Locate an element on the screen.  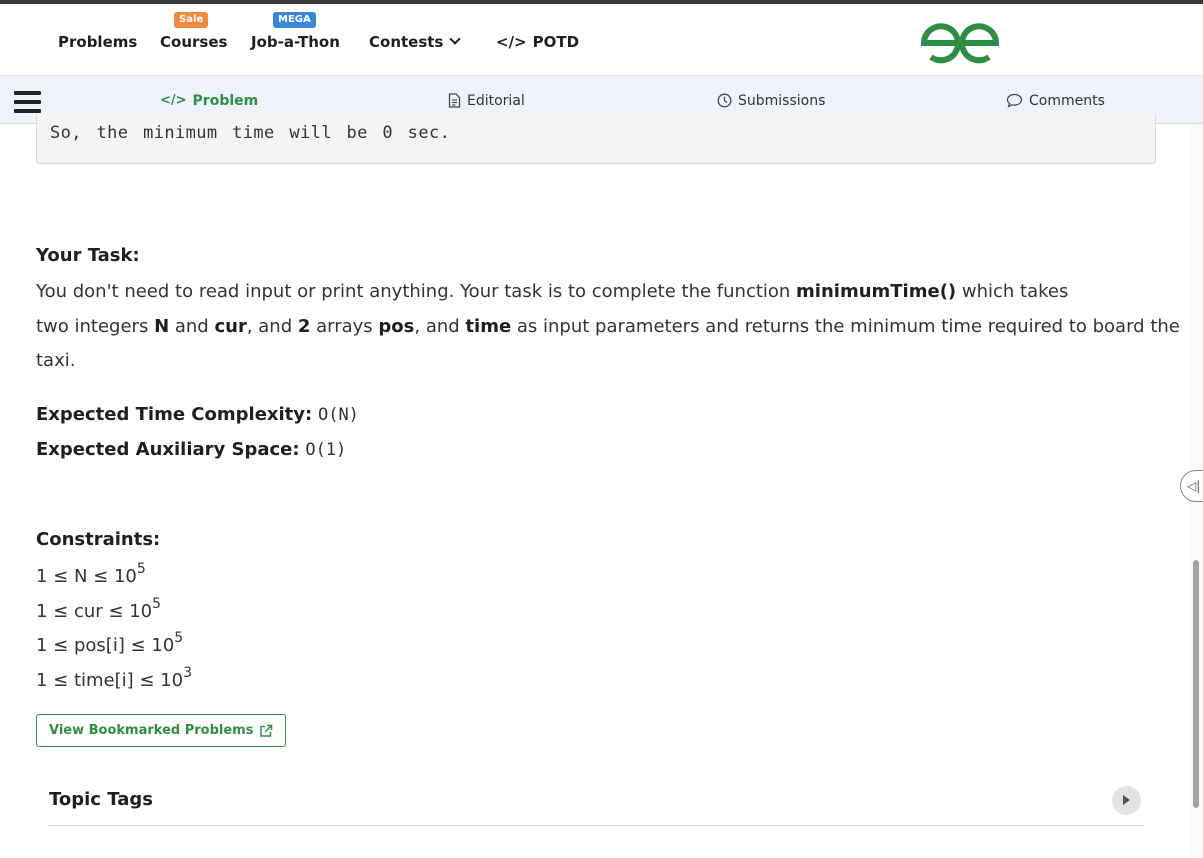
param-cur: cur is located at coordinates (230, 326).